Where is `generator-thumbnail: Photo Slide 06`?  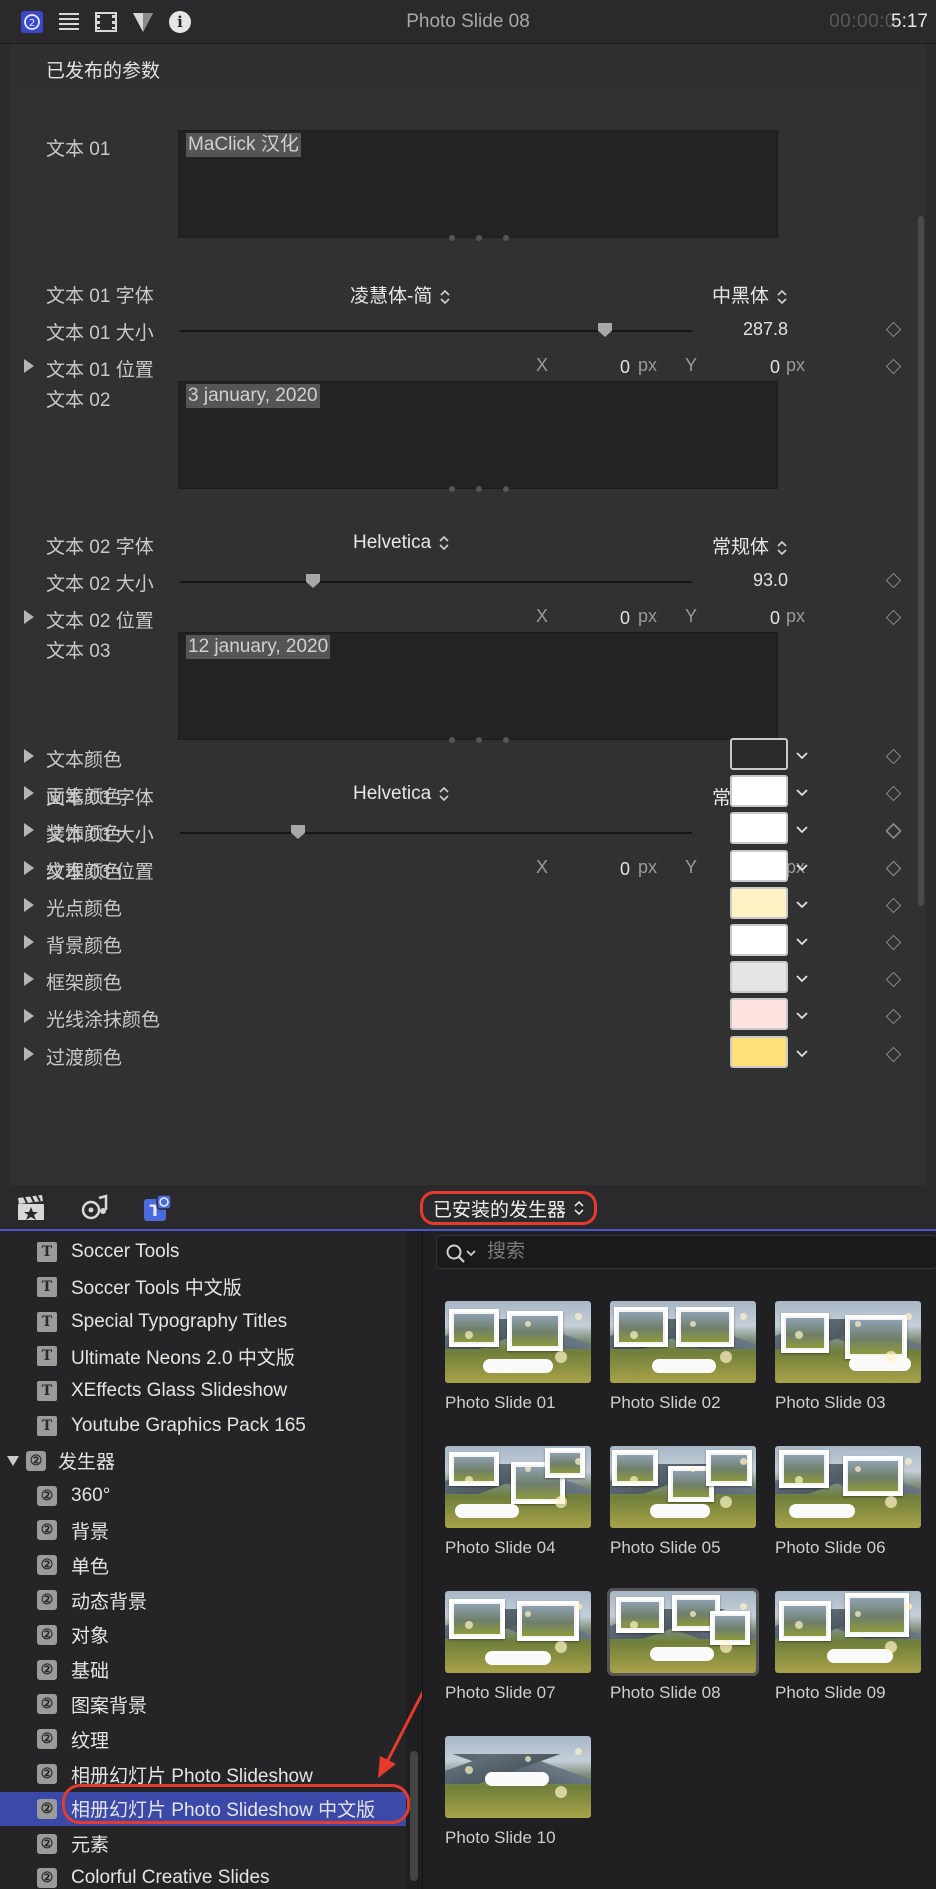
generator-thumbnail: Photo Slide 06 is located at coordinates (848, 1502).